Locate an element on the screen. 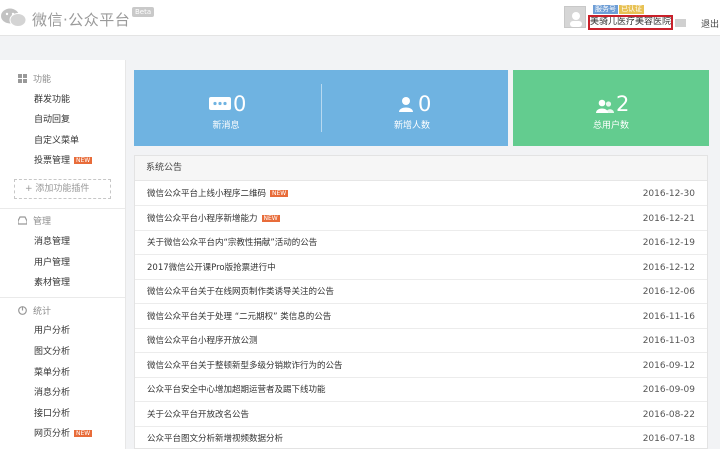 The image size is (720, 449). table-row: 微信公众平台小程序开放公测 2016-11-03 is located at coordinates (421, 341).